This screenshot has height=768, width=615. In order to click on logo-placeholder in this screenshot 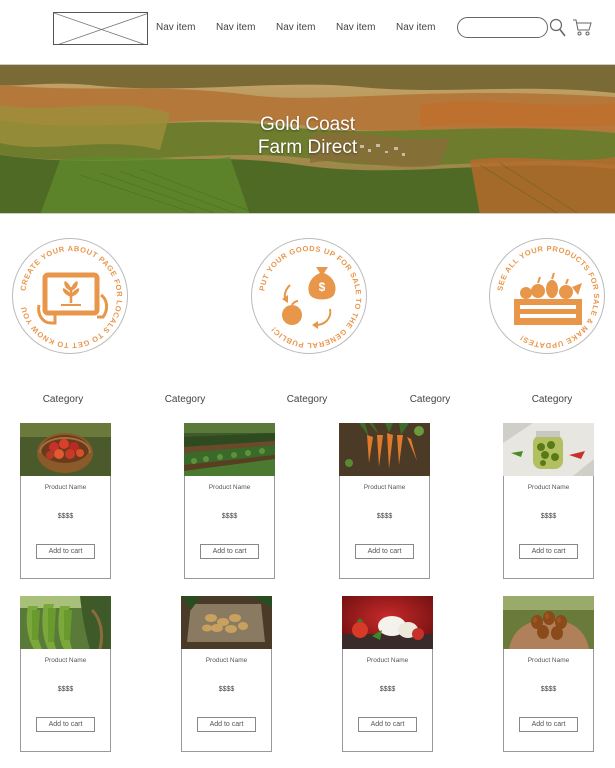, I will do `click(100, 28)`.